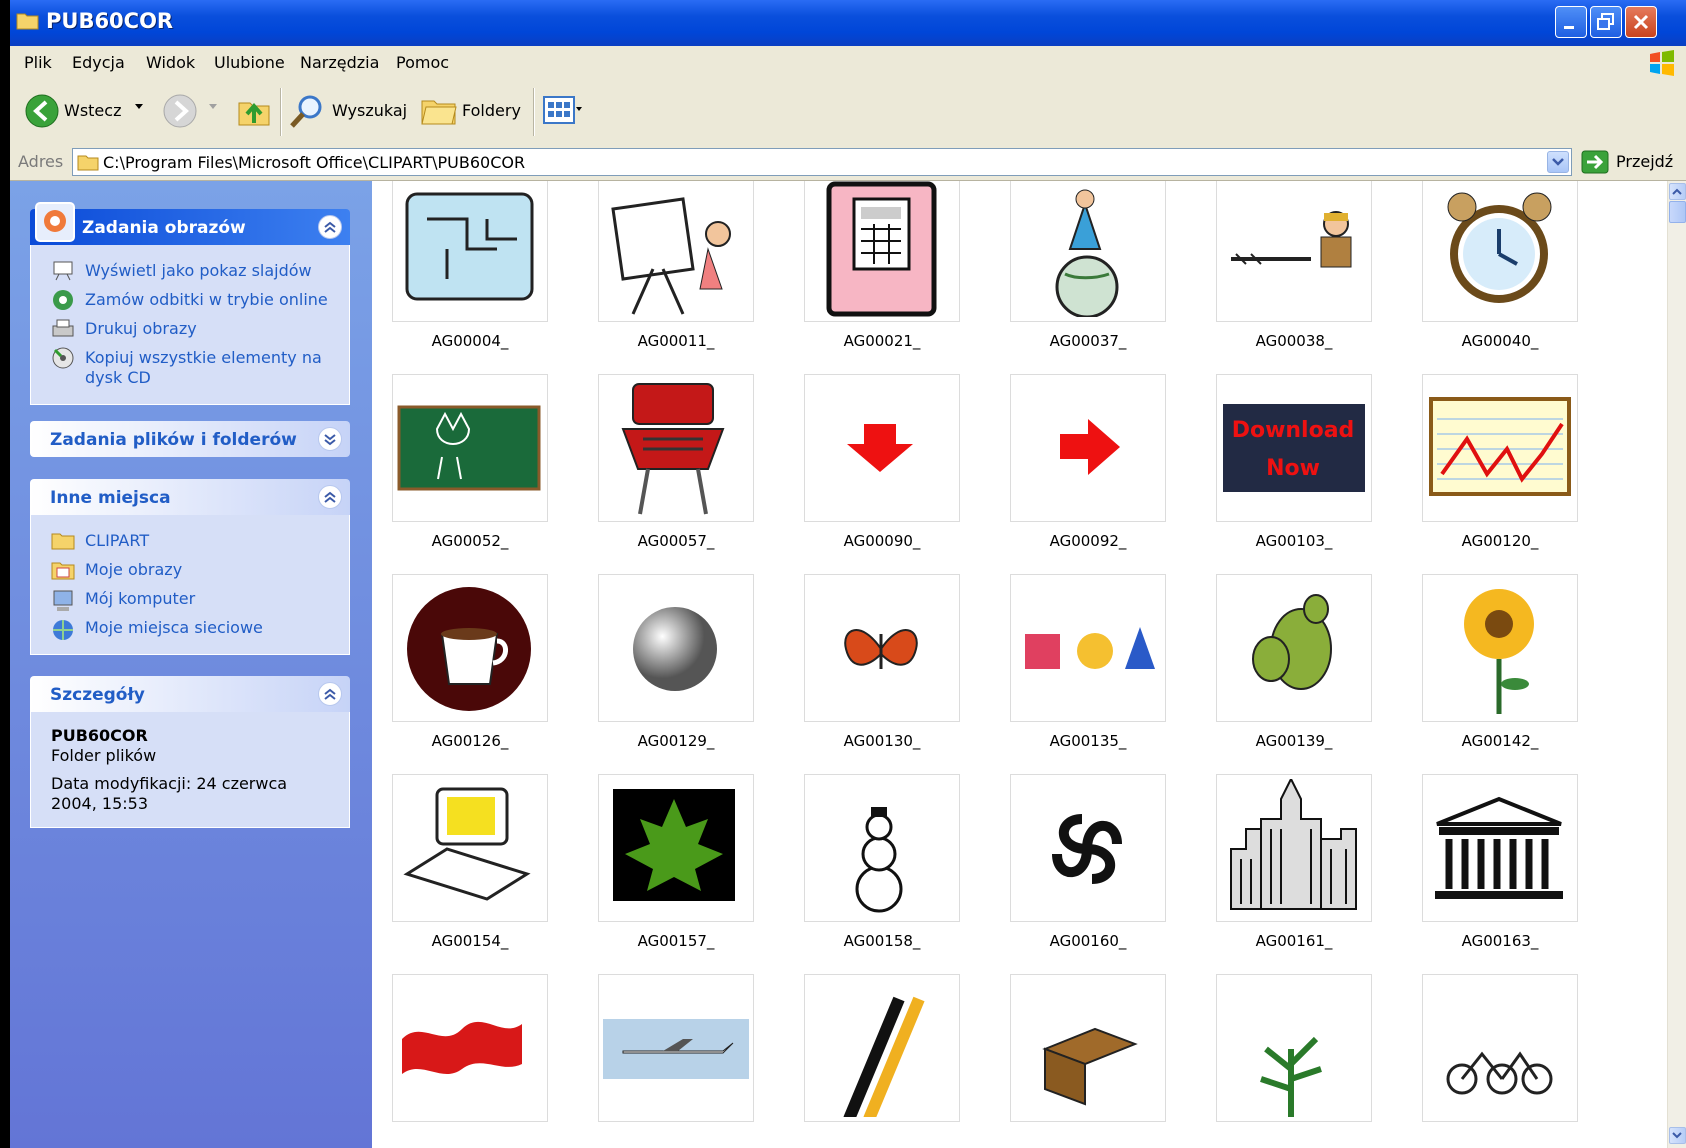 The height and width of the screenshot is (1148, 1686). What do you see at coordinates (882, 941) in the screenshot?
I see `thumbnail-label: AG00158_` at bounding box center [882, 941].